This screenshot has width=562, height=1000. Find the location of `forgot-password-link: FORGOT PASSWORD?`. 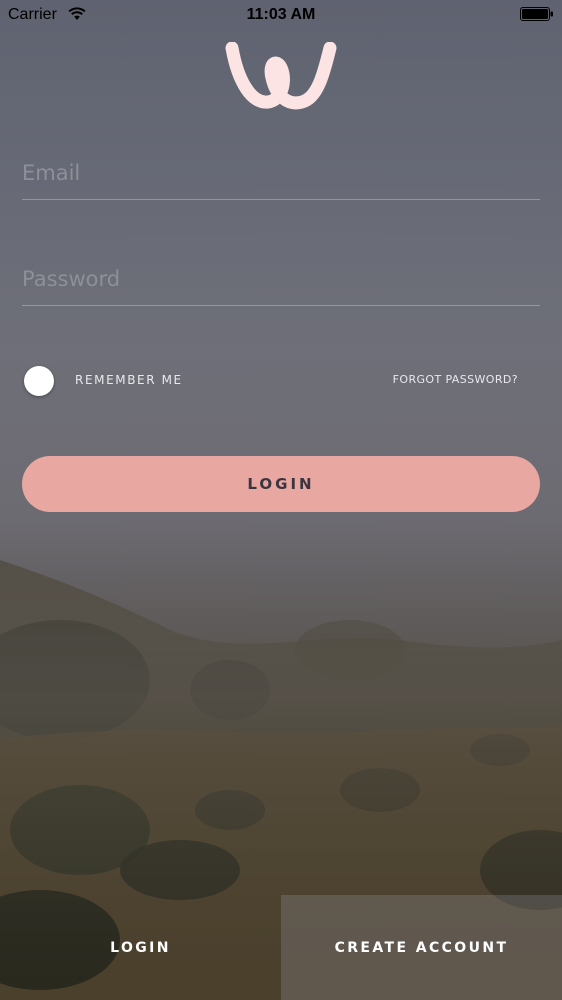

forgot-password-link: FORGOT PASSWORD? is located at coordinates (455, 379).